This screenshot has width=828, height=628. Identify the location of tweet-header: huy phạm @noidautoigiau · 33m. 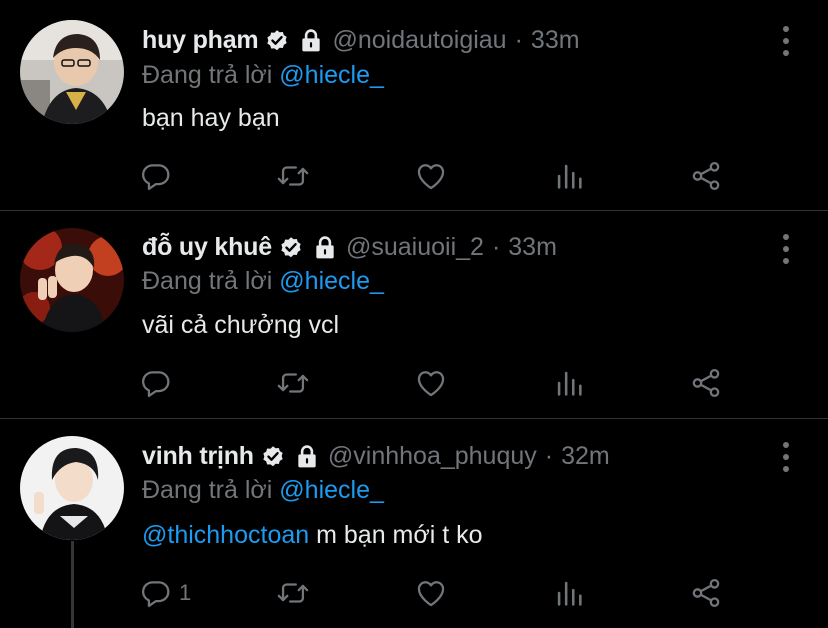
(361, 40).